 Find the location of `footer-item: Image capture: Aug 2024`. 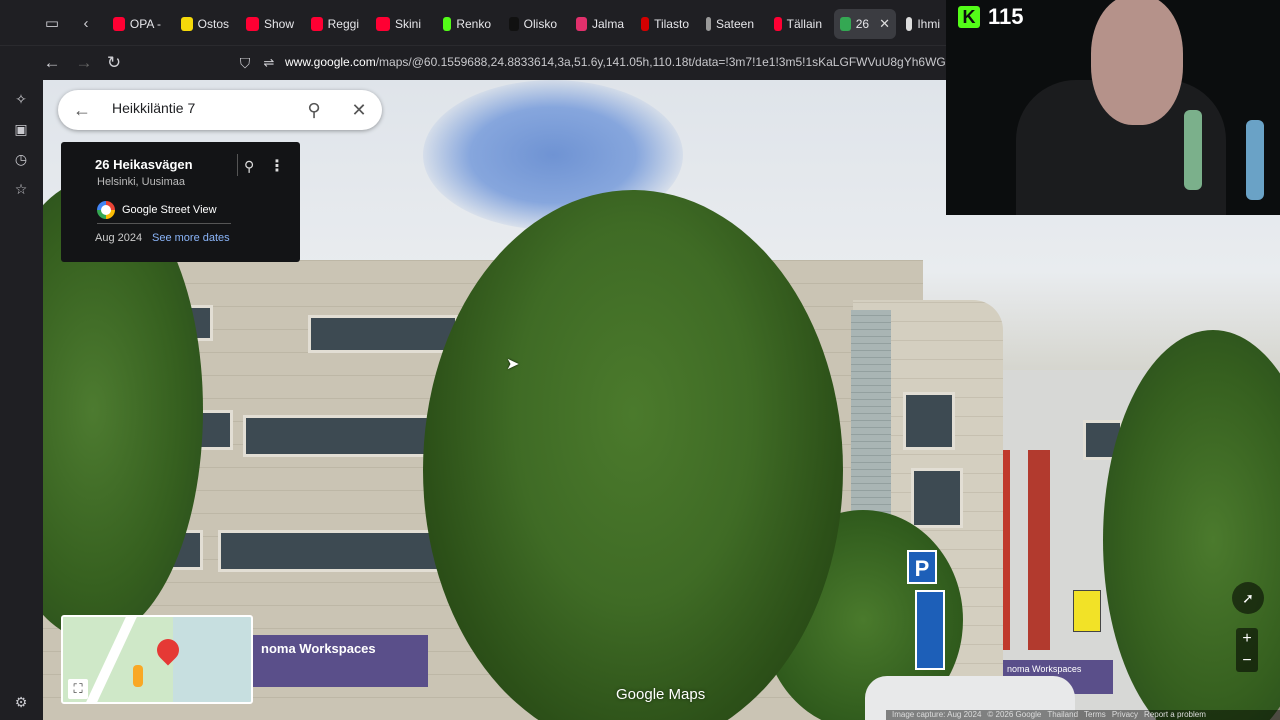

footer-item: Image capture: Aug 2024 is located at coordinates (937, 714).